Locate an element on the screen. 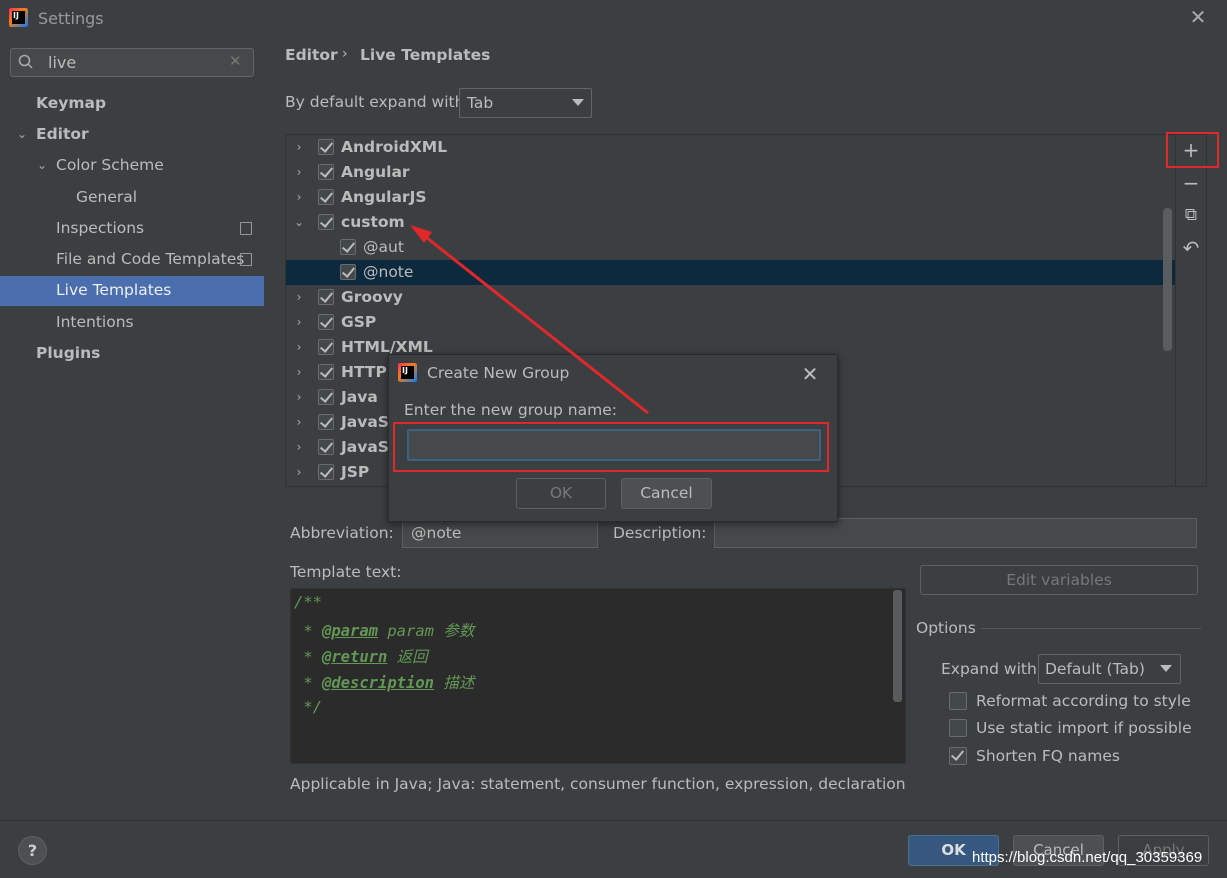  edit-variables-button: Edit variables is located at coordinates (1059, 580).